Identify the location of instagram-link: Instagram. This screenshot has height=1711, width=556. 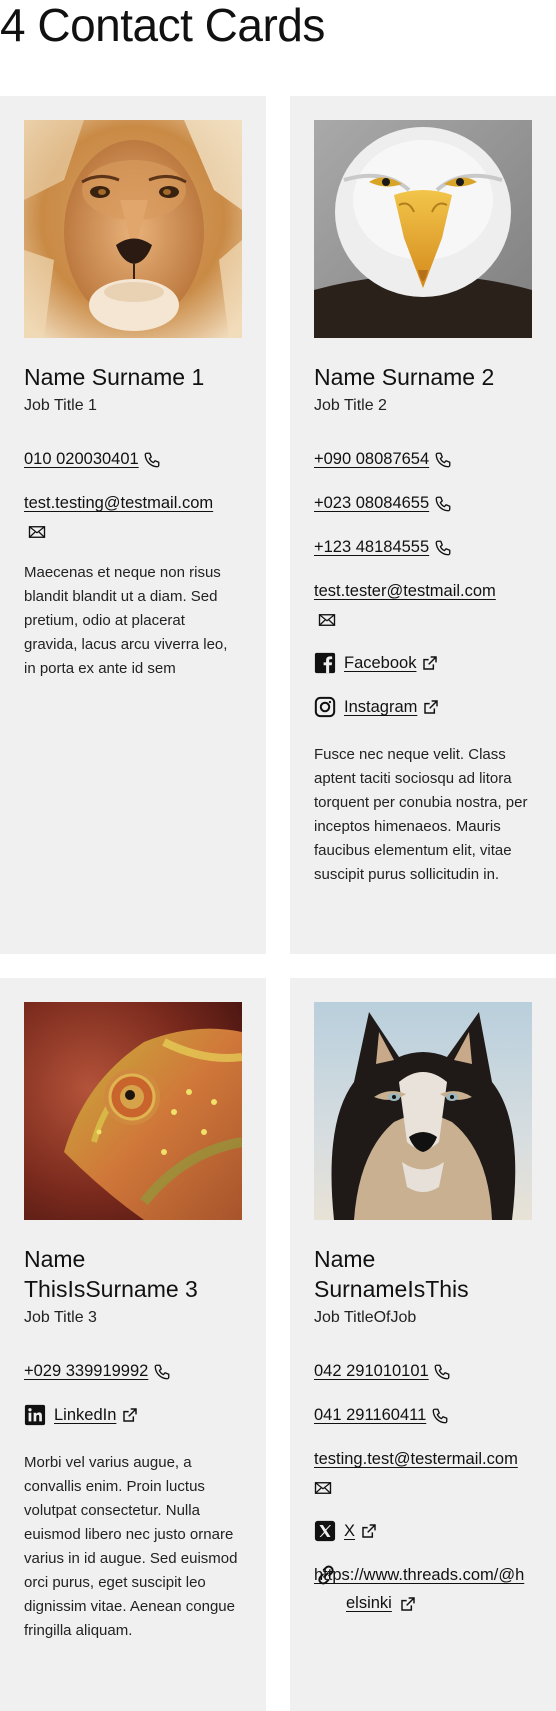
(380, 707).